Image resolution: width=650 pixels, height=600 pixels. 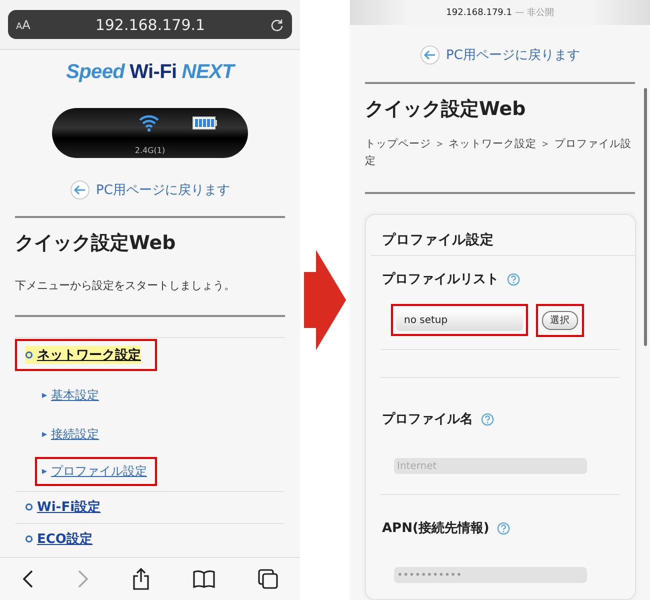 What do you see at coordinates (83, 355) in the screenshot?
I see `menu-item: ネットワーク設定` at bounding box center [83, 355].